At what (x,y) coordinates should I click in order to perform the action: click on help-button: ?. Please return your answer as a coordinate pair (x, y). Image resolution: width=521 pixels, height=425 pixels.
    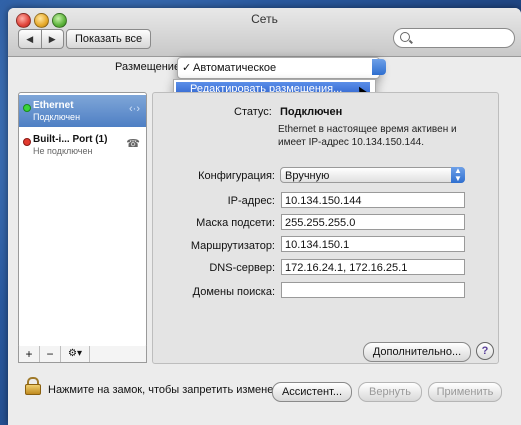
    Looking at the image, I should click on (485, 351).